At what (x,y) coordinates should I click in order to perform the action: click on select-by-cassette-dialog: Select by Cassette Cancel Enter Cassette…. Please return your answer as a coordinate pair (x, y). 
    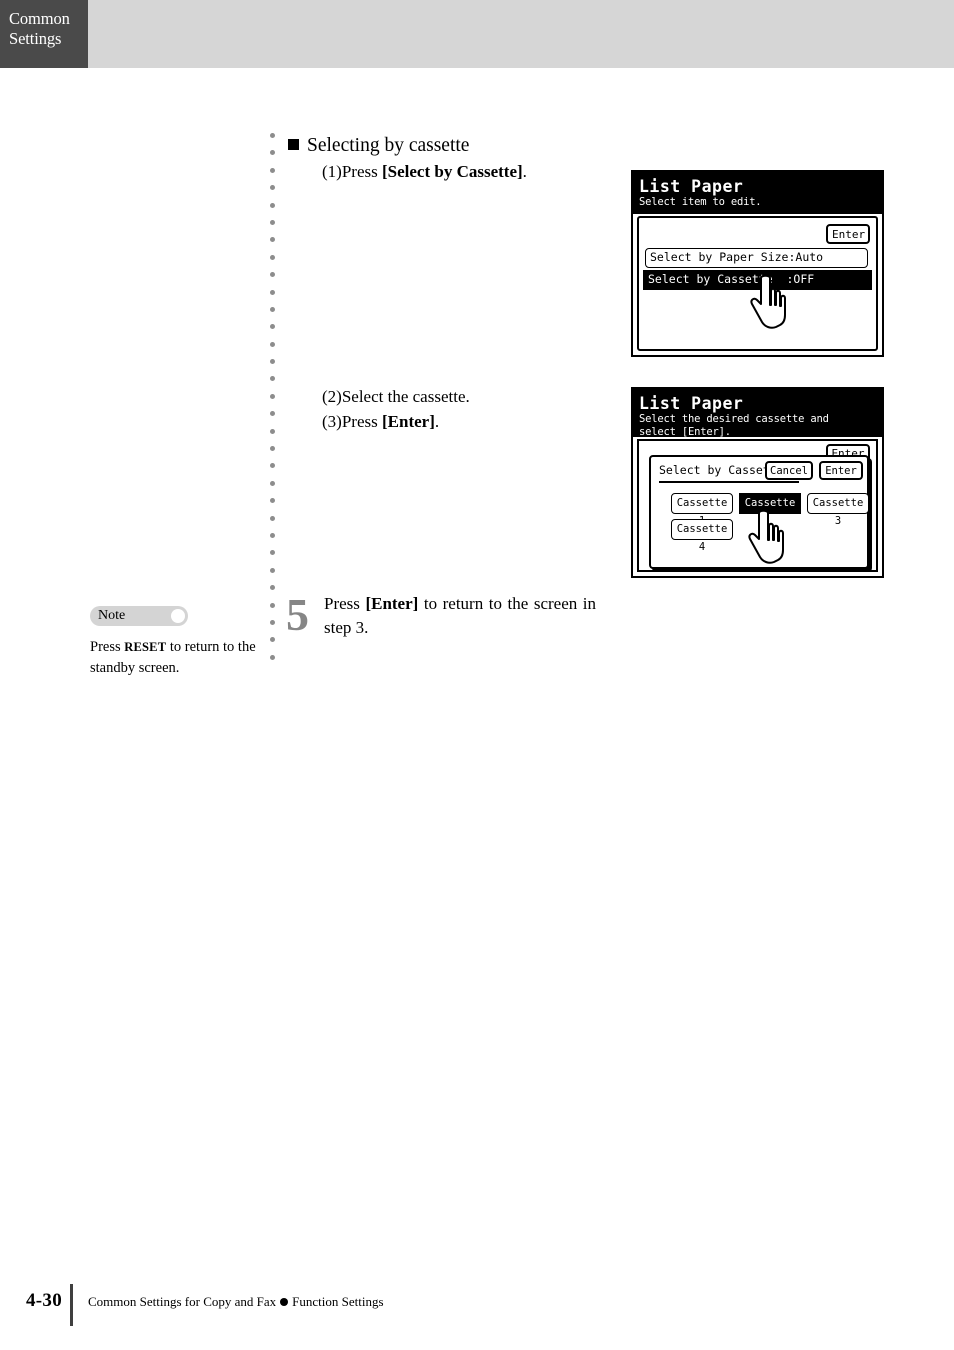
    Looking at the image, I should click on (759, 512).